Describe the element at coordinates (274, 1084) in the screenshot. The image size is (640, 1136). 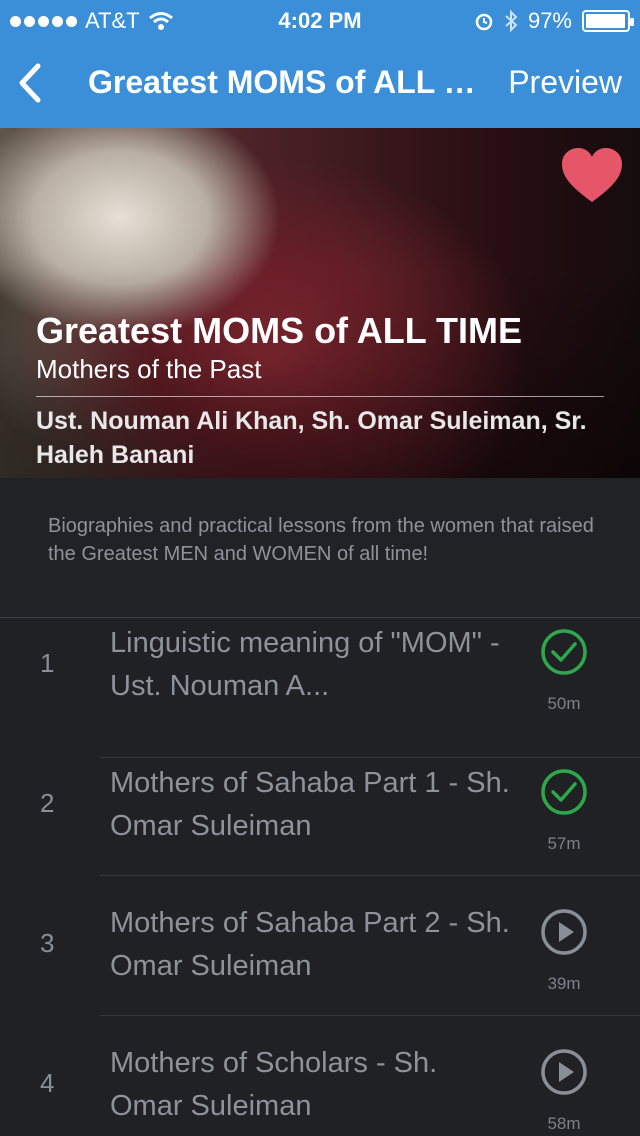
I see `episode-title: Mothers of Scholars - Sh. Omar Suleiman` at that location.